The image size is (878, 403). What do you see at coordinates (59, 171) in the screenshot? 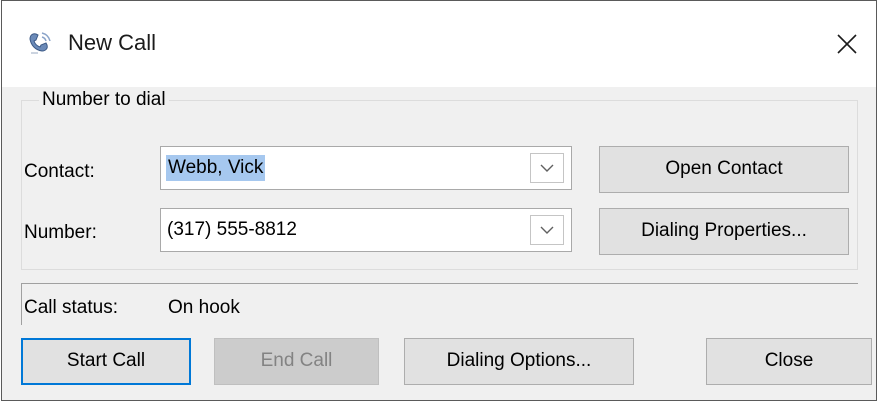
I see `contact-label: Contact:` at bounding box center [59, 171].